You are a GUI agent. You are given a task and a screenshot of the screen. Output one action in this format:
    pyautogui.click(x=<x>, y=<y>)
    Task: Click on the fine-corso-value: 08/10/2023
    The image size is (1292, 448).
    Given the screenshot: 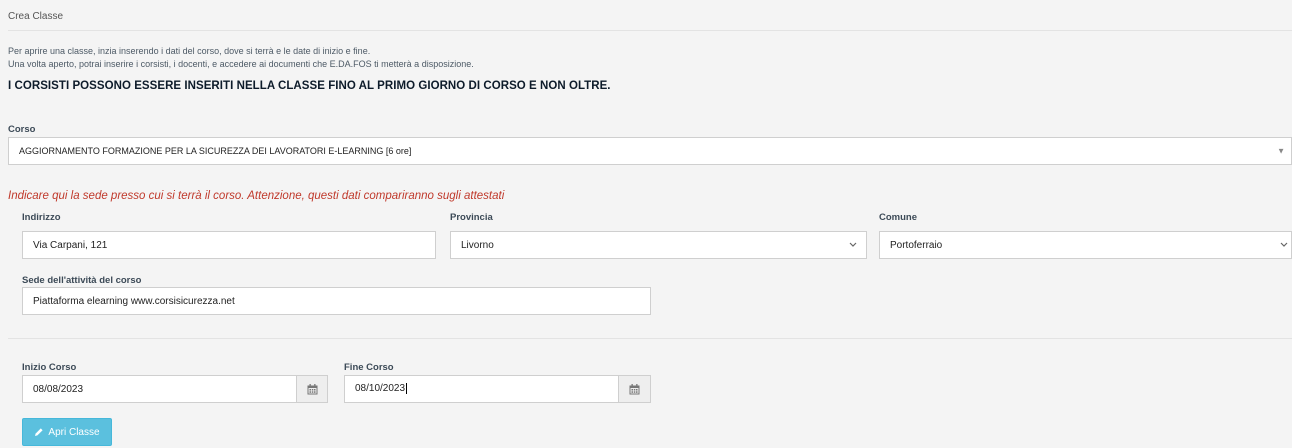 What is the action you would take?
    pyautogui.click(x=486, y=389)
    